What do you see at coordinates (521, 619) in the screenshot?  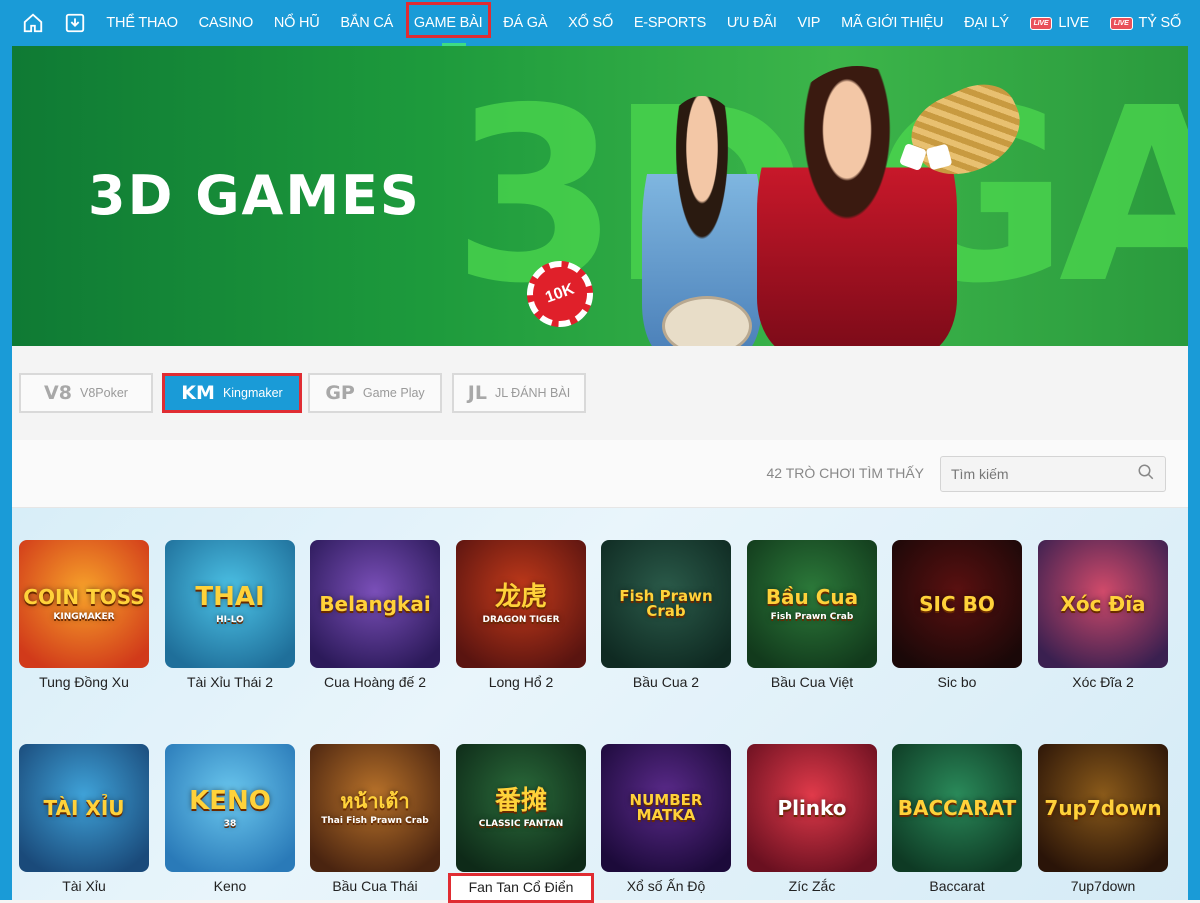 I see `game-art-subtitle: DRAGON TIGER` at bounding box center [521, 619].